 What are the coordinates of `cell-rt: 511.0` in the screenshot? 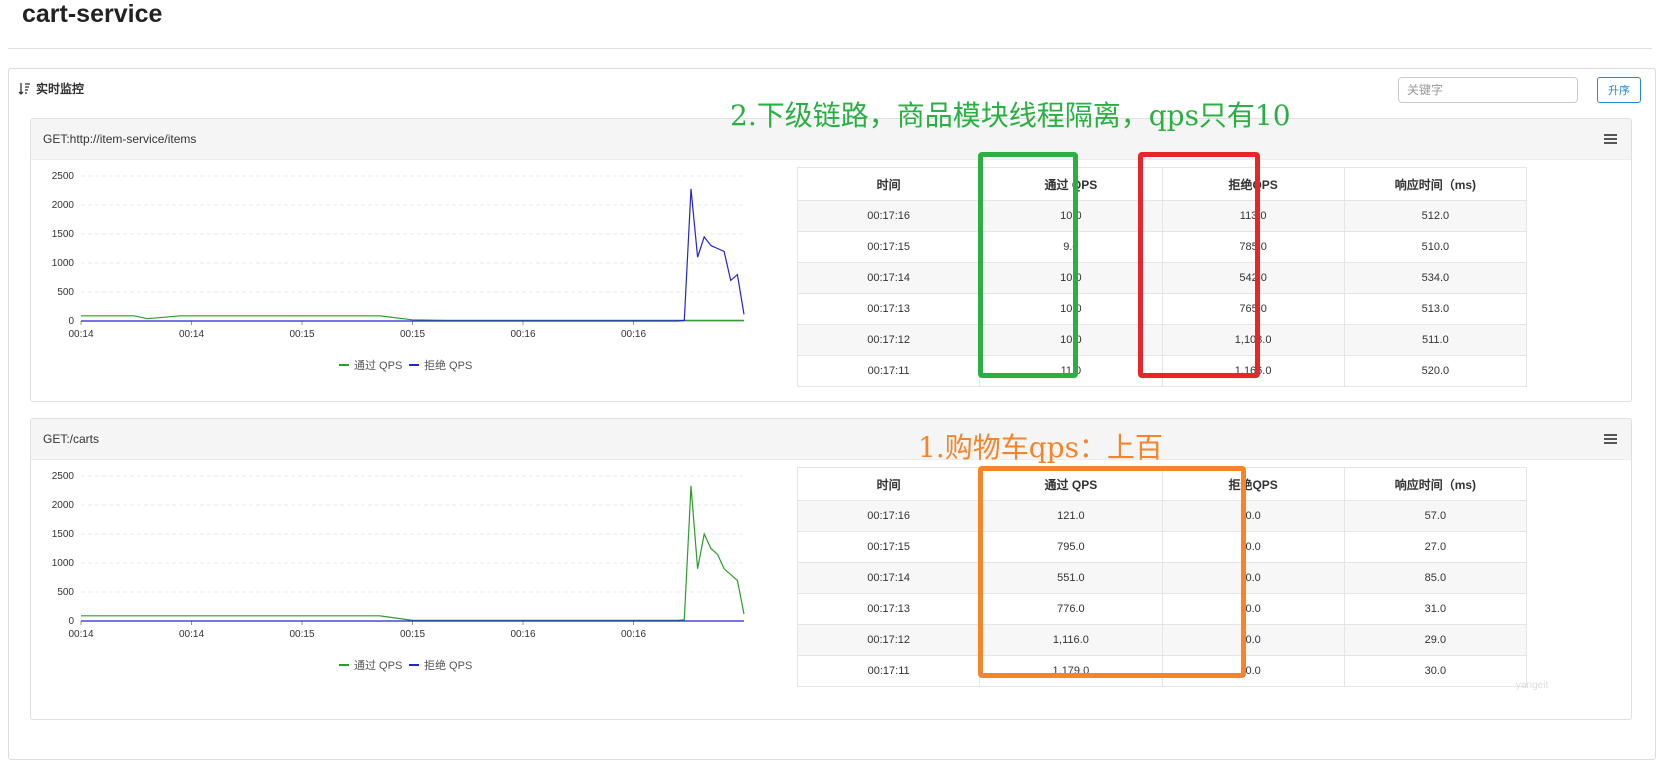 It's located at (1435, 340).